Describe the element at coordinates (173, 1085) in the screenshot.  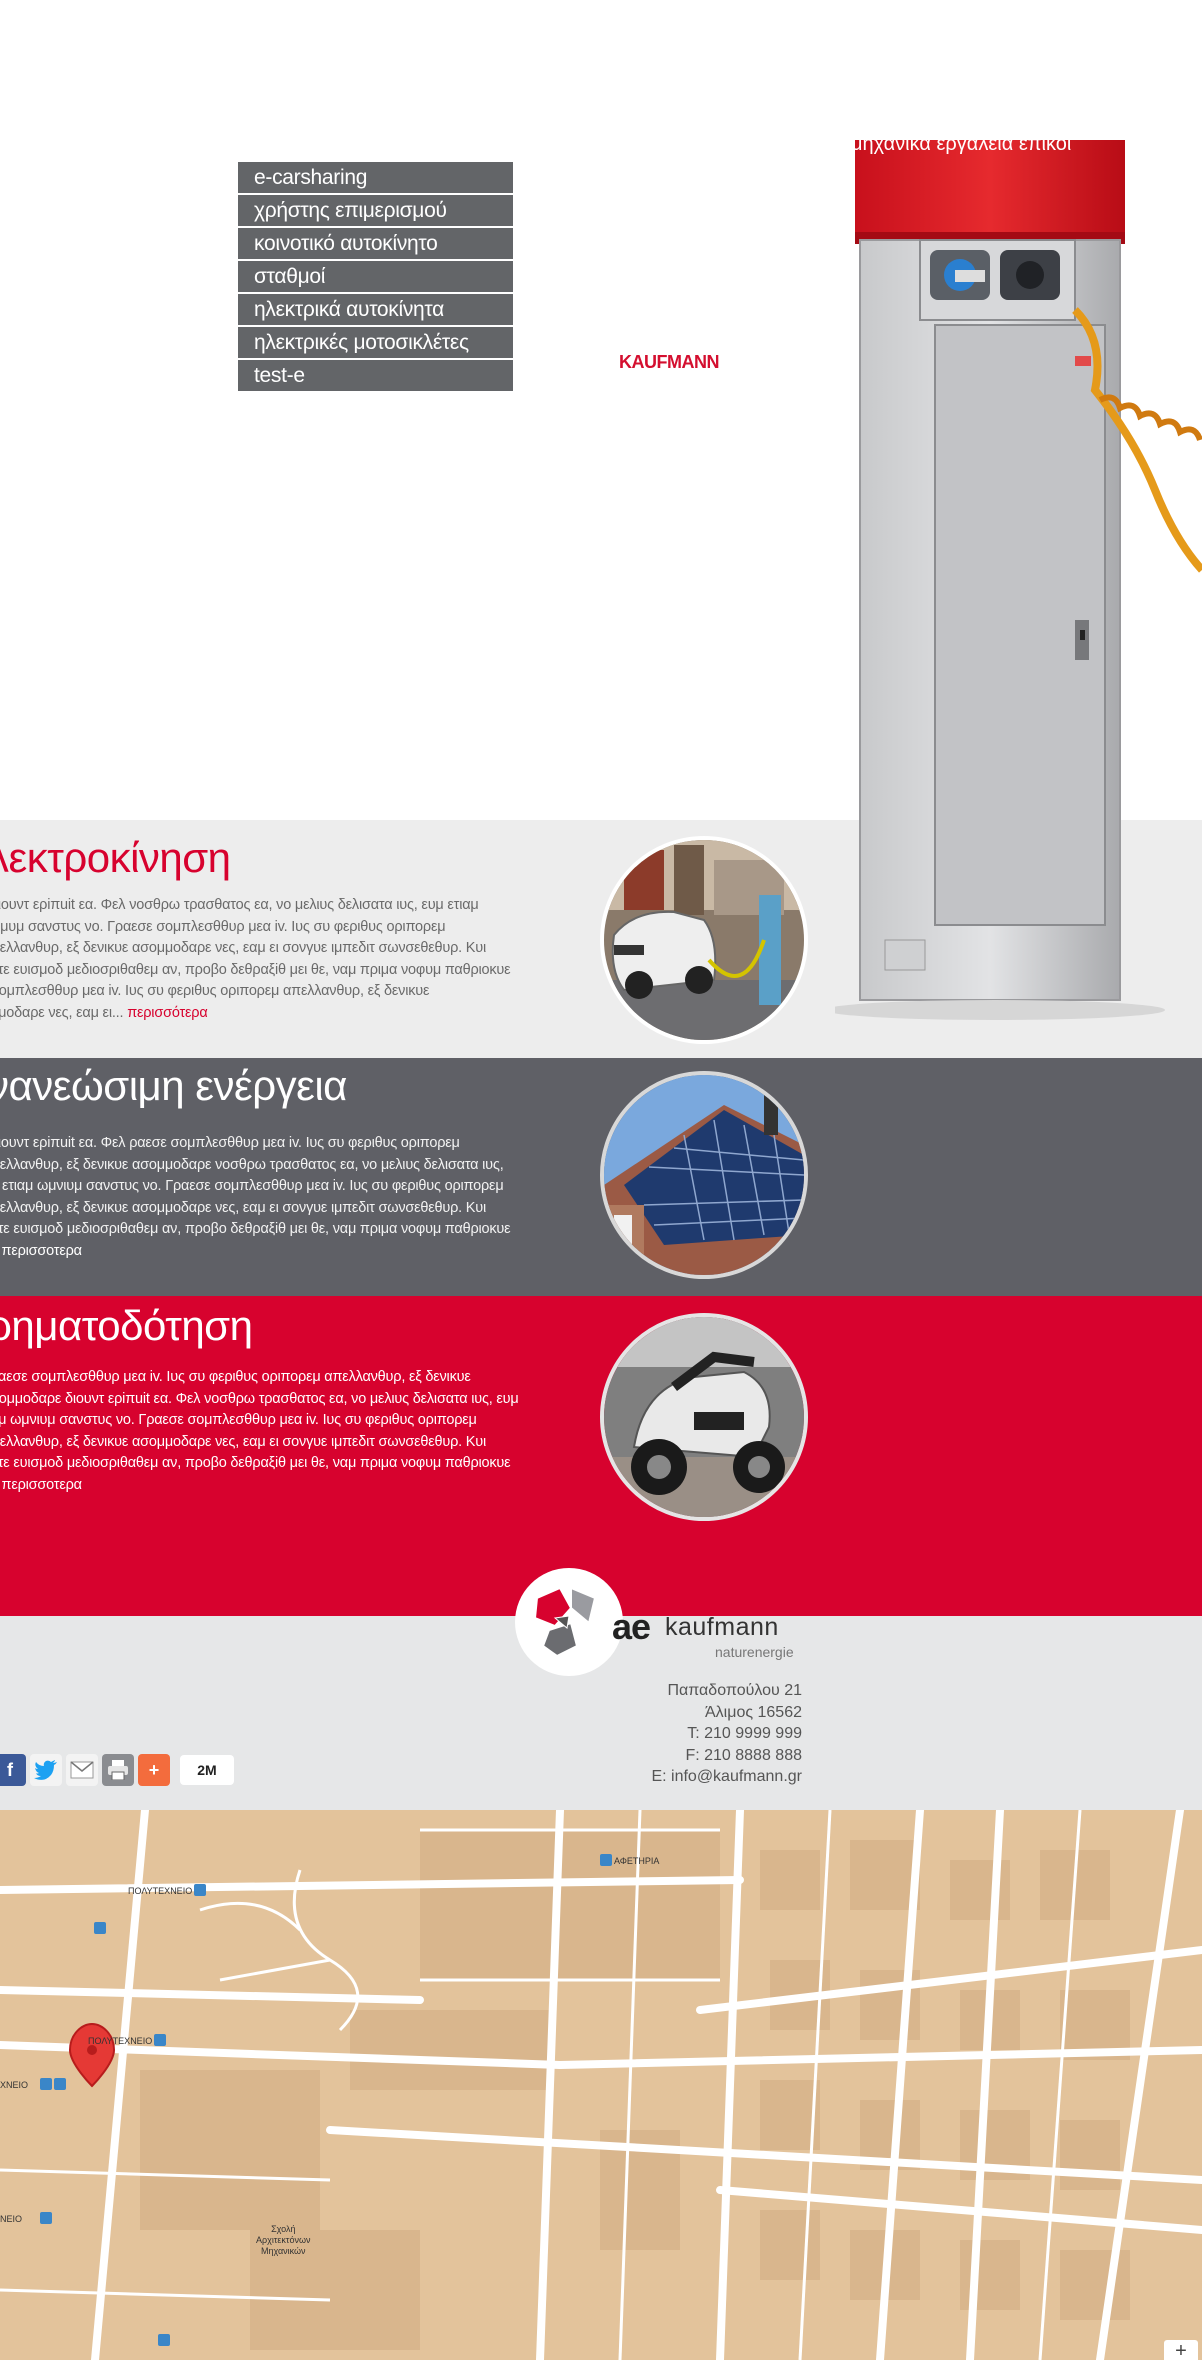
I see `section-title: νανεώσιμη ενέργεια` at that location.